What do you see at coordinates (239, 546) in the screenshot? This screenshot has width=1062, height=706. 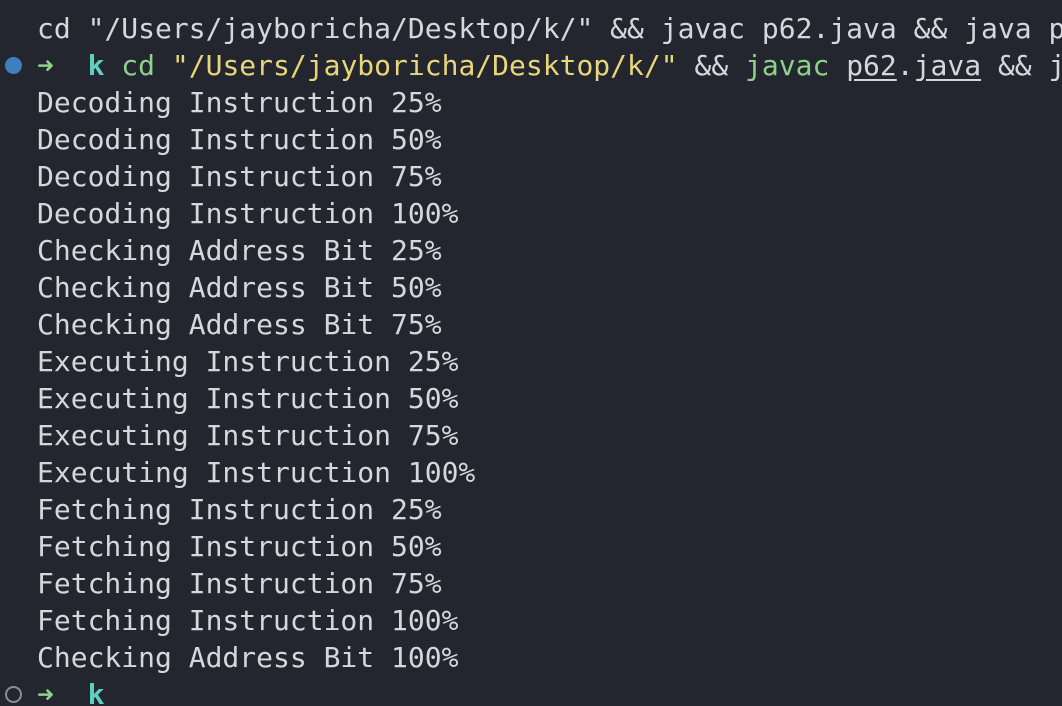 I see `output-text: Fetching Instruction 50%` at bounding box center [239, 546].